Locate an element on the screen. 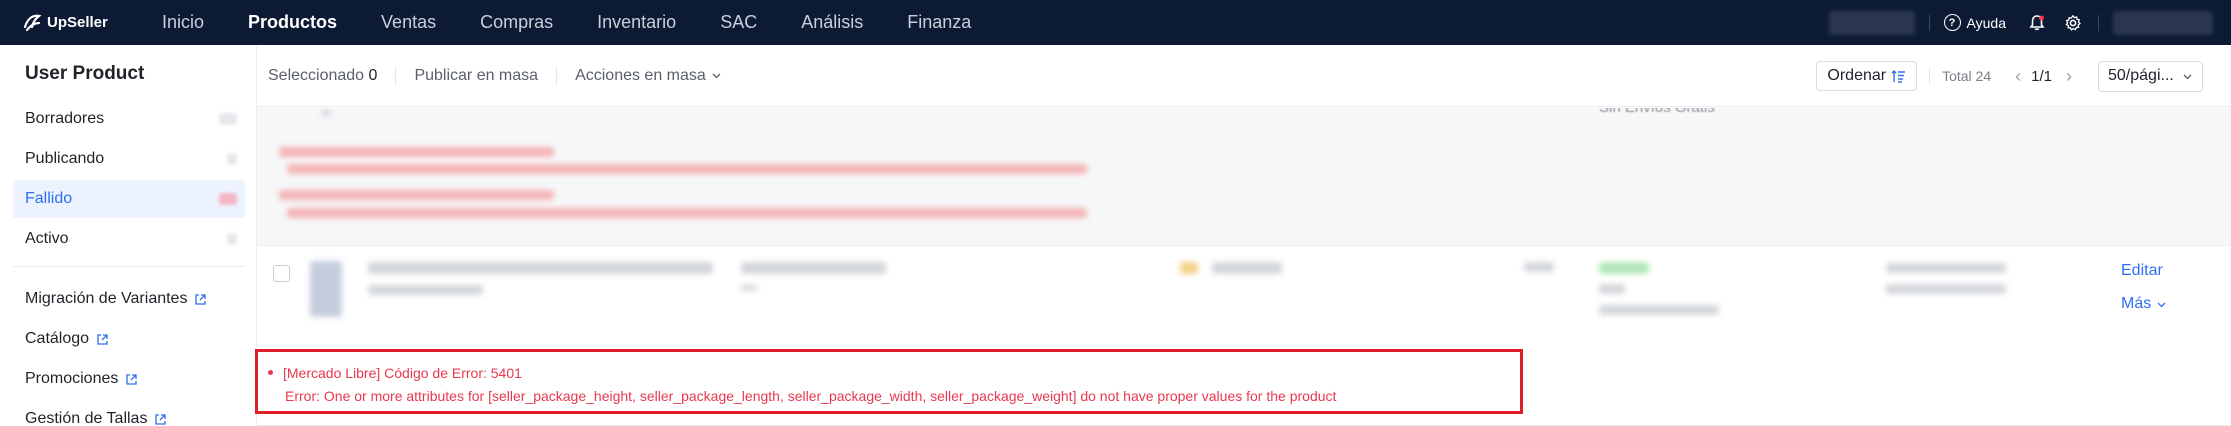 Image resolution: width=2231 pixels, height=426 pixels. redacted-shipping-text is located at coordinates (1659, 310).